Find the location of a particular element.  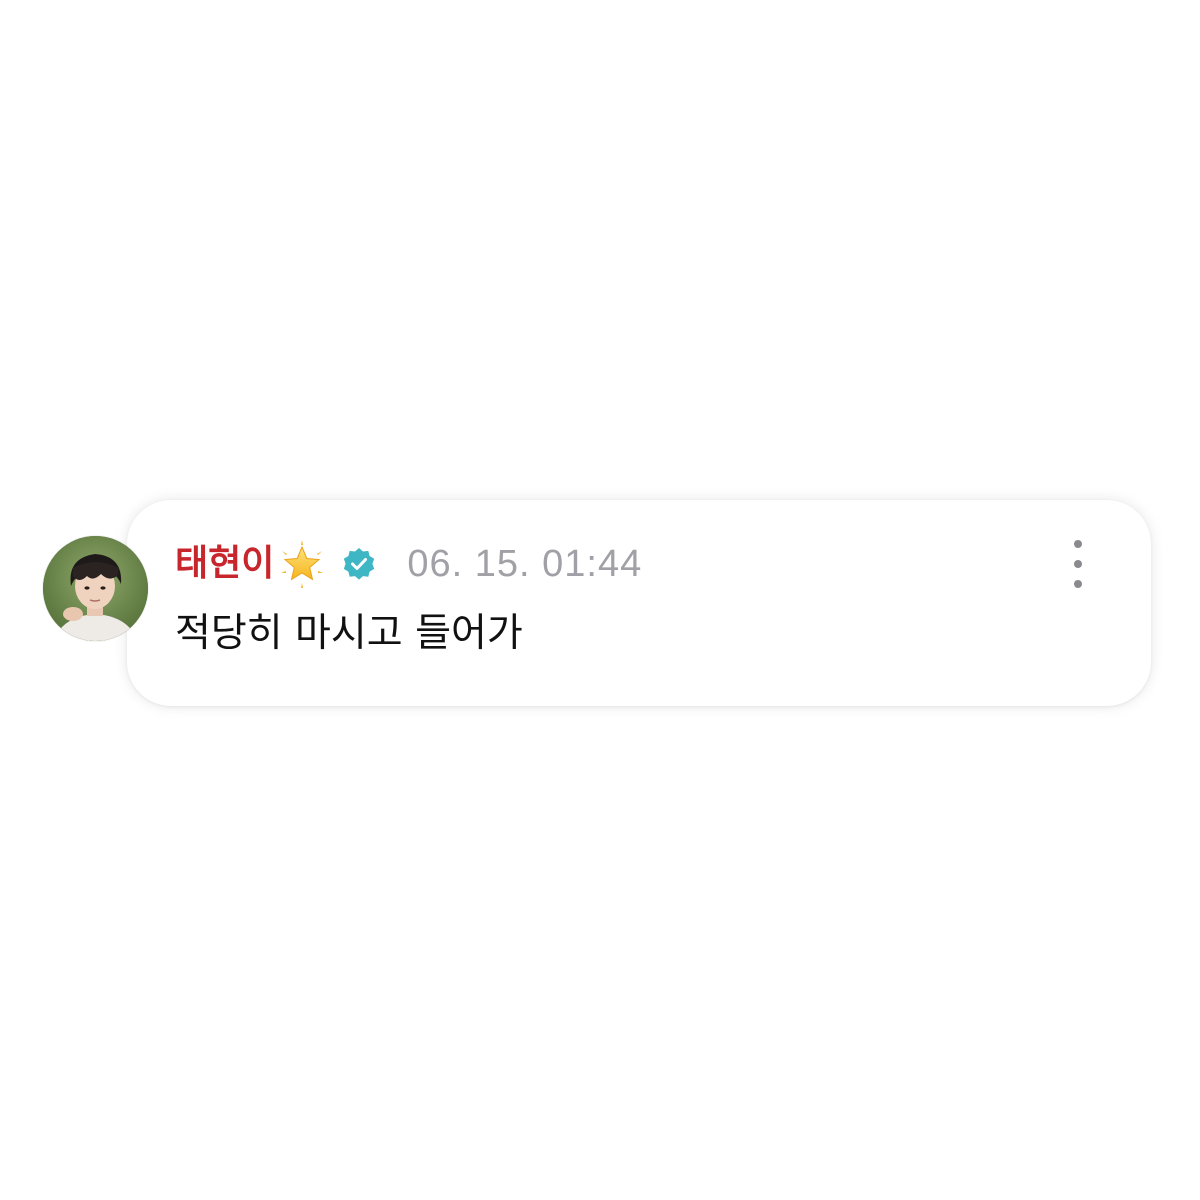

more-vertical-icon is located at coordinates (1078, 544).